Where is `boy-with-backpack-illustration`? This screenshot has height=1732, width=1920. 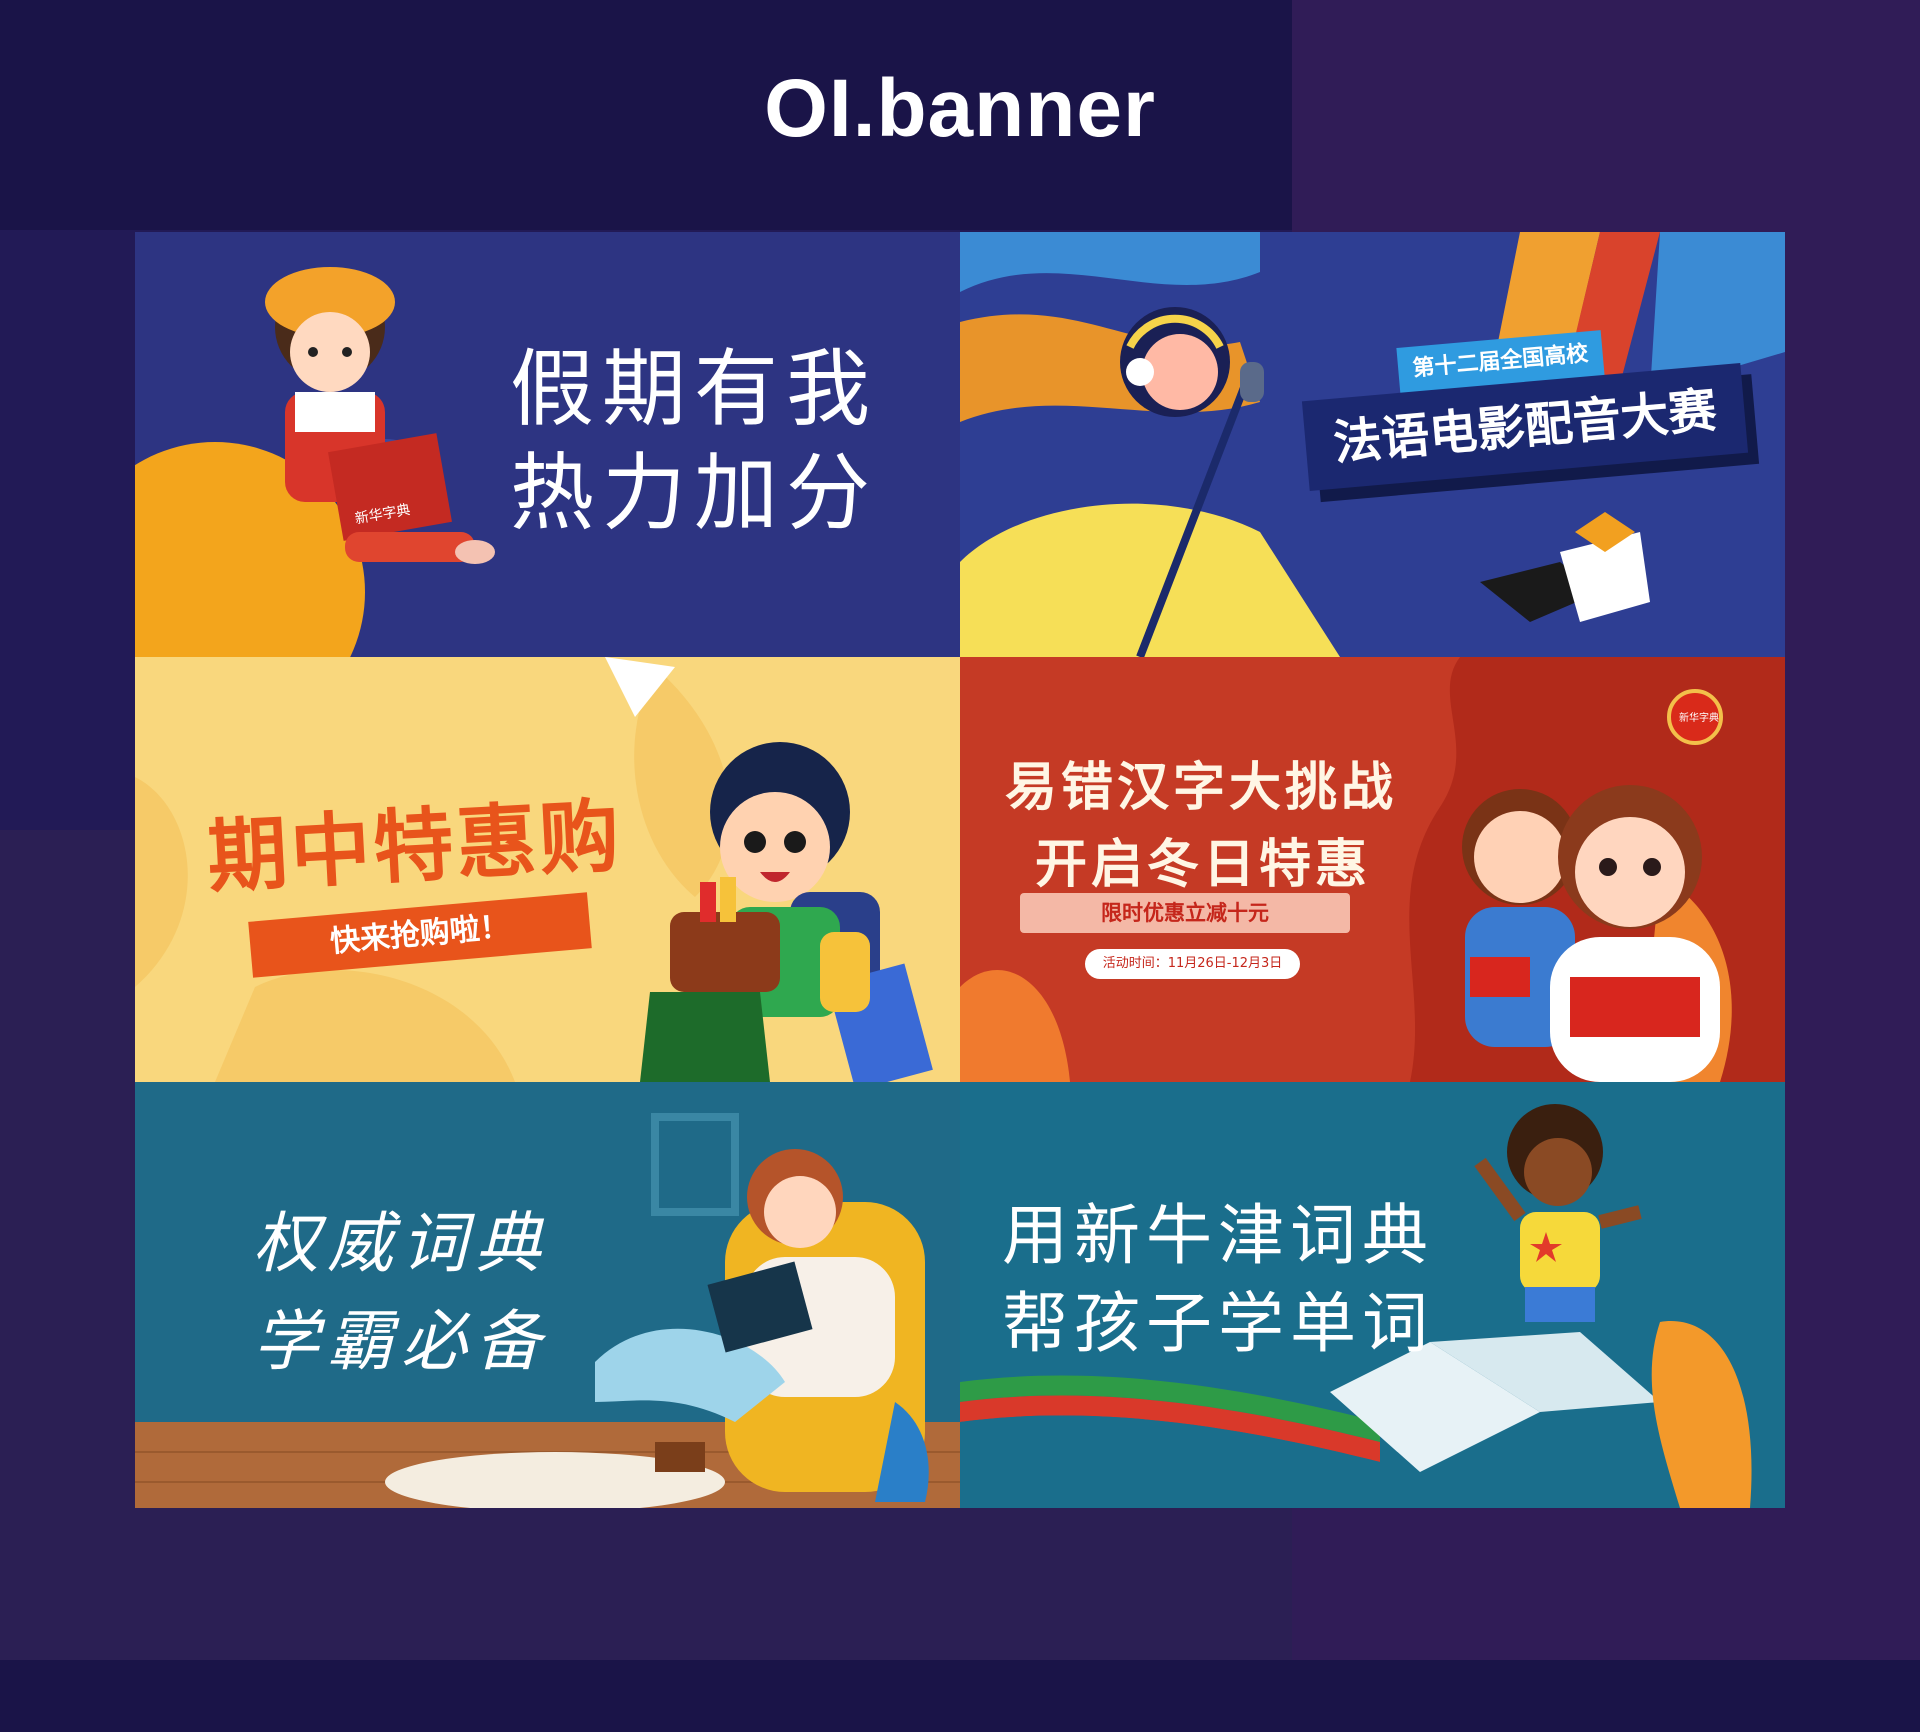 boy-with-backpack-illustration is located at coordinates (786, 912).